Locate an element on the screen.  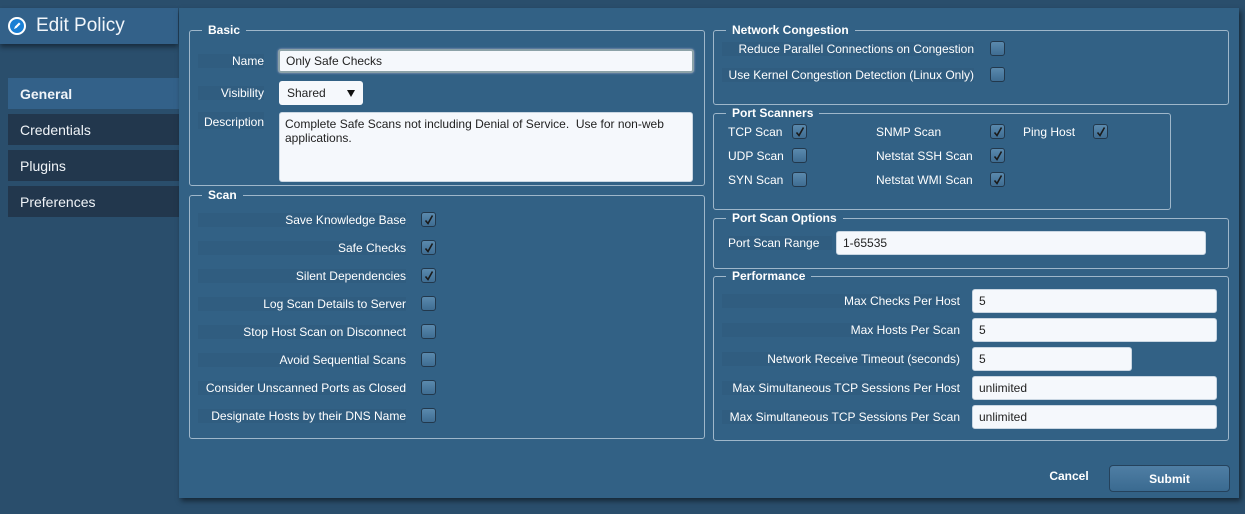
sidebar-item-plugins: Plugins is located at coordinates (93, 165).